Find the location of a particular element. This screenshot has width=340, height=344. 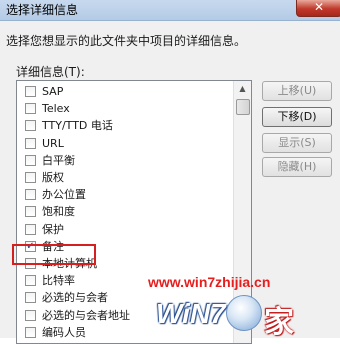

scroll-thumb is located at coordinates (243, 107).